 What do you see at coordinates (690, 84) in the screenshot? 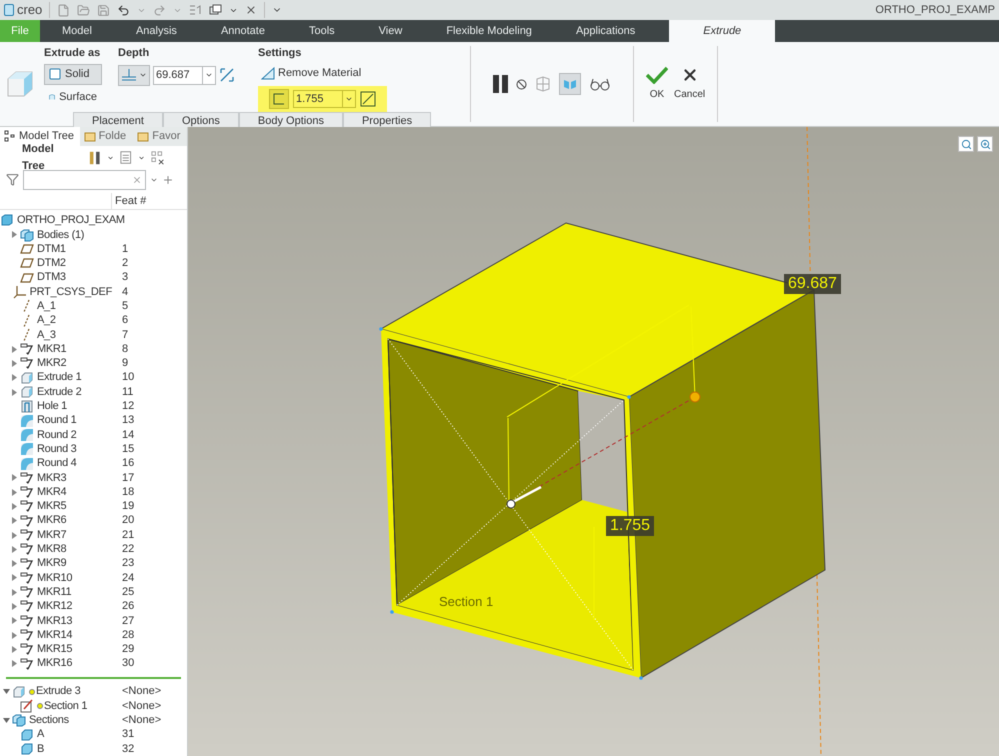
I see `cancel-button: Cancel` at bounding box center [690, 84].